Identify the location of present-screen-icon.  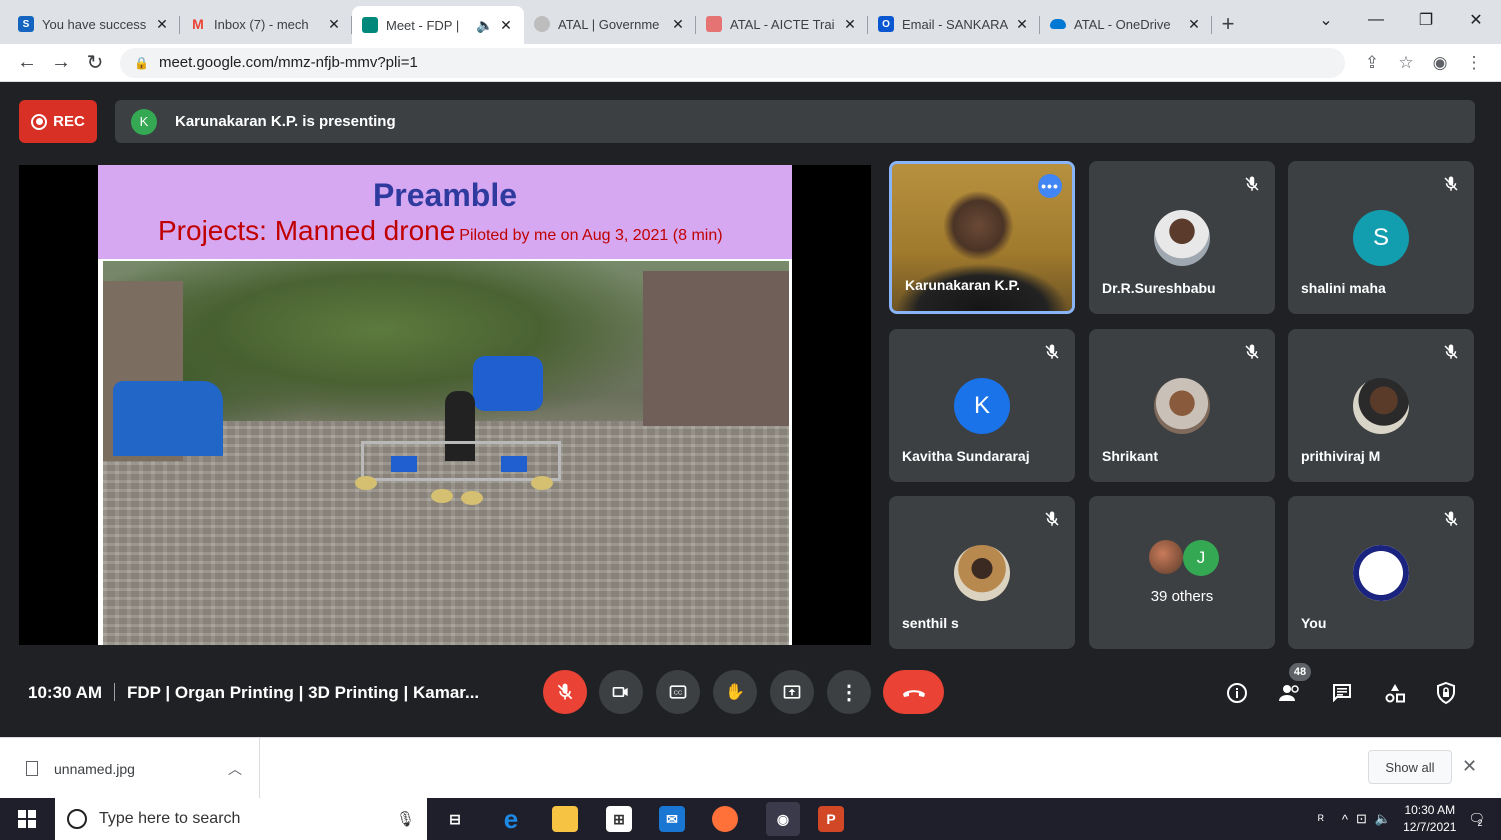
(792, 692).